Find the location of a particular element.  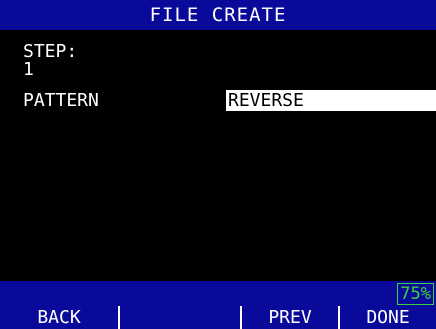

screen-title: FILE CREATE is located at coordinates (218, 14).